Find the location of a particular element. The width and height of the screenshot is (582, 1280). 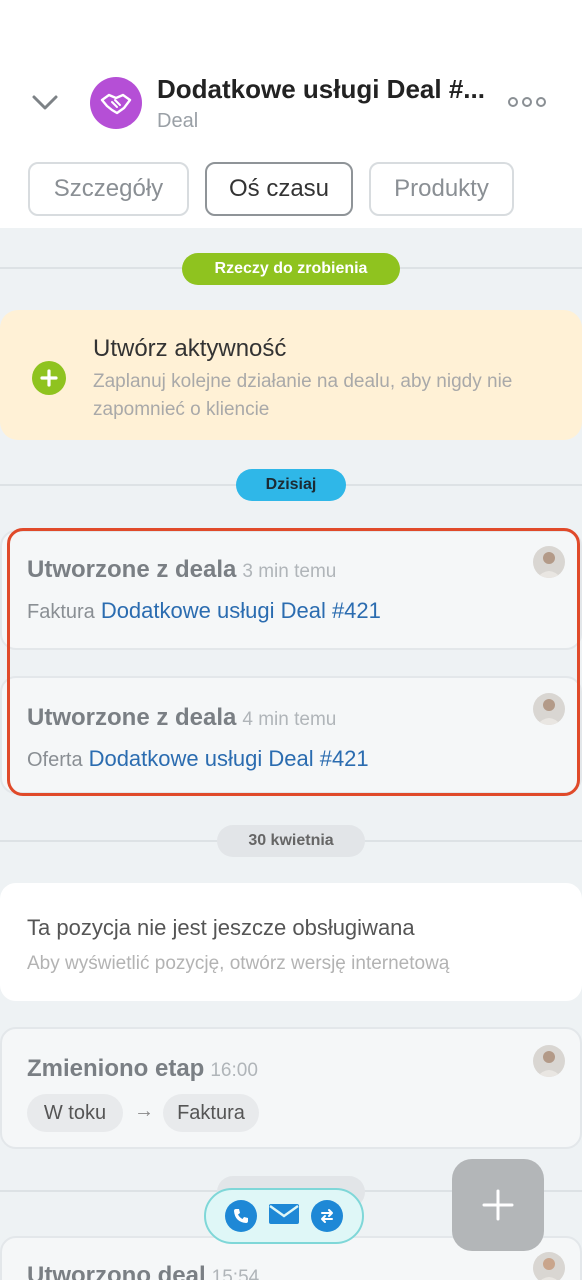

tab-details: Szczegóły is located at coordinates (108, 189).